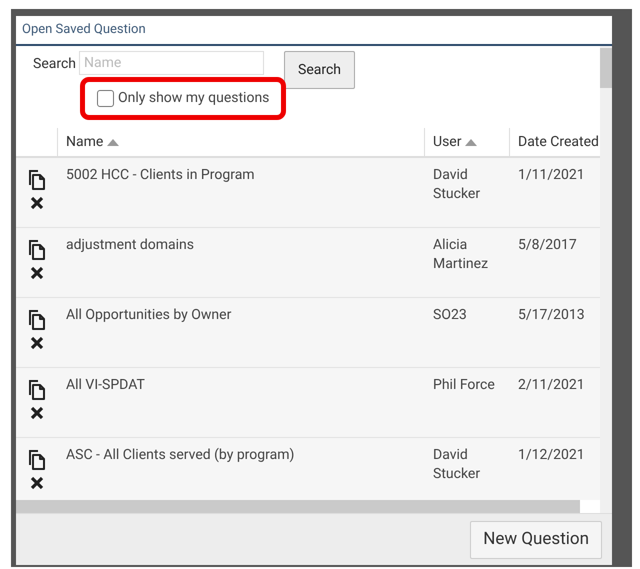 Image resolution: width=640 pixels, height=569 pixels. Describe the element at coordinates (84, 30) in the screenshot. I see `dialog-title: Open Saved Question` at that location.